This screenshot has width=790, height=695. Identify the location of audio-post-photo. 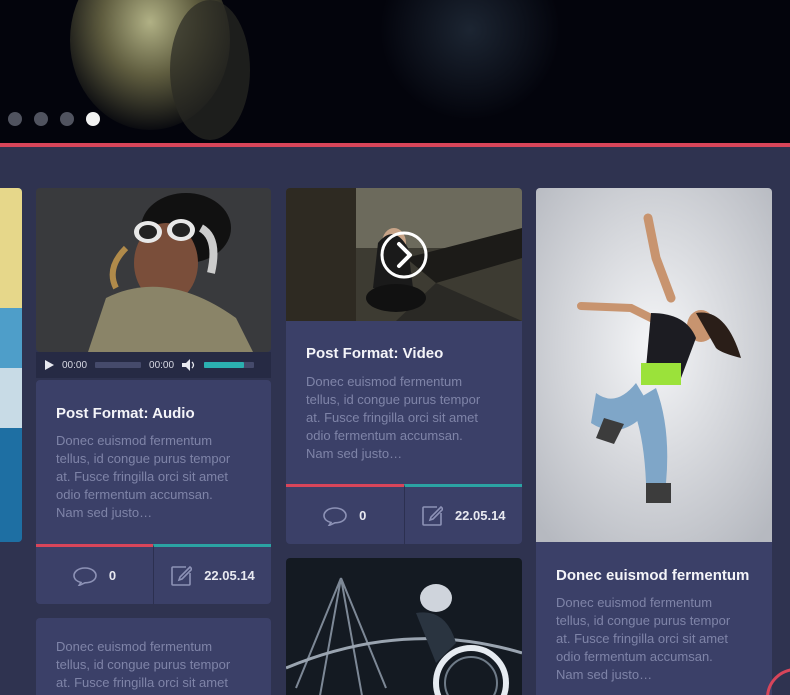
(153, 270).